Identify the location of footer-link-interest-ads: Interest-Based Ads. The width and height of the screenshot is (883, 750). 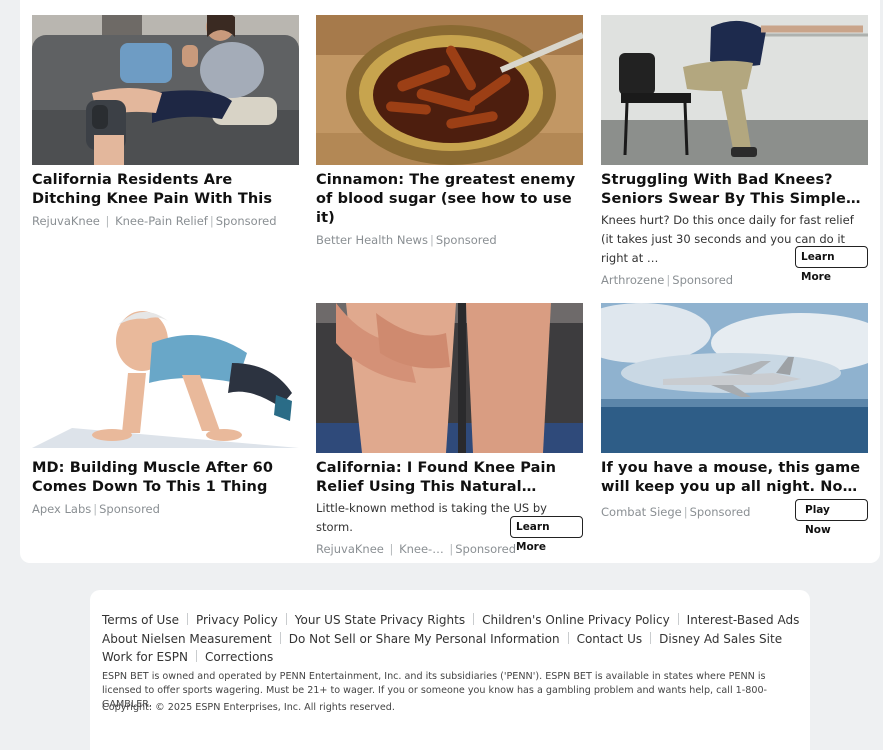
(743, 620).